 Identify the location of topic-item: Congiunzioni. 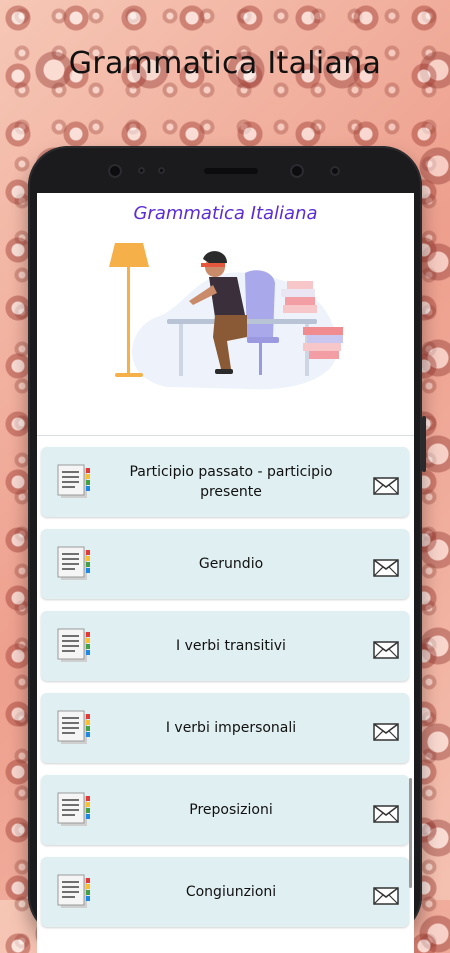
(225, 892).